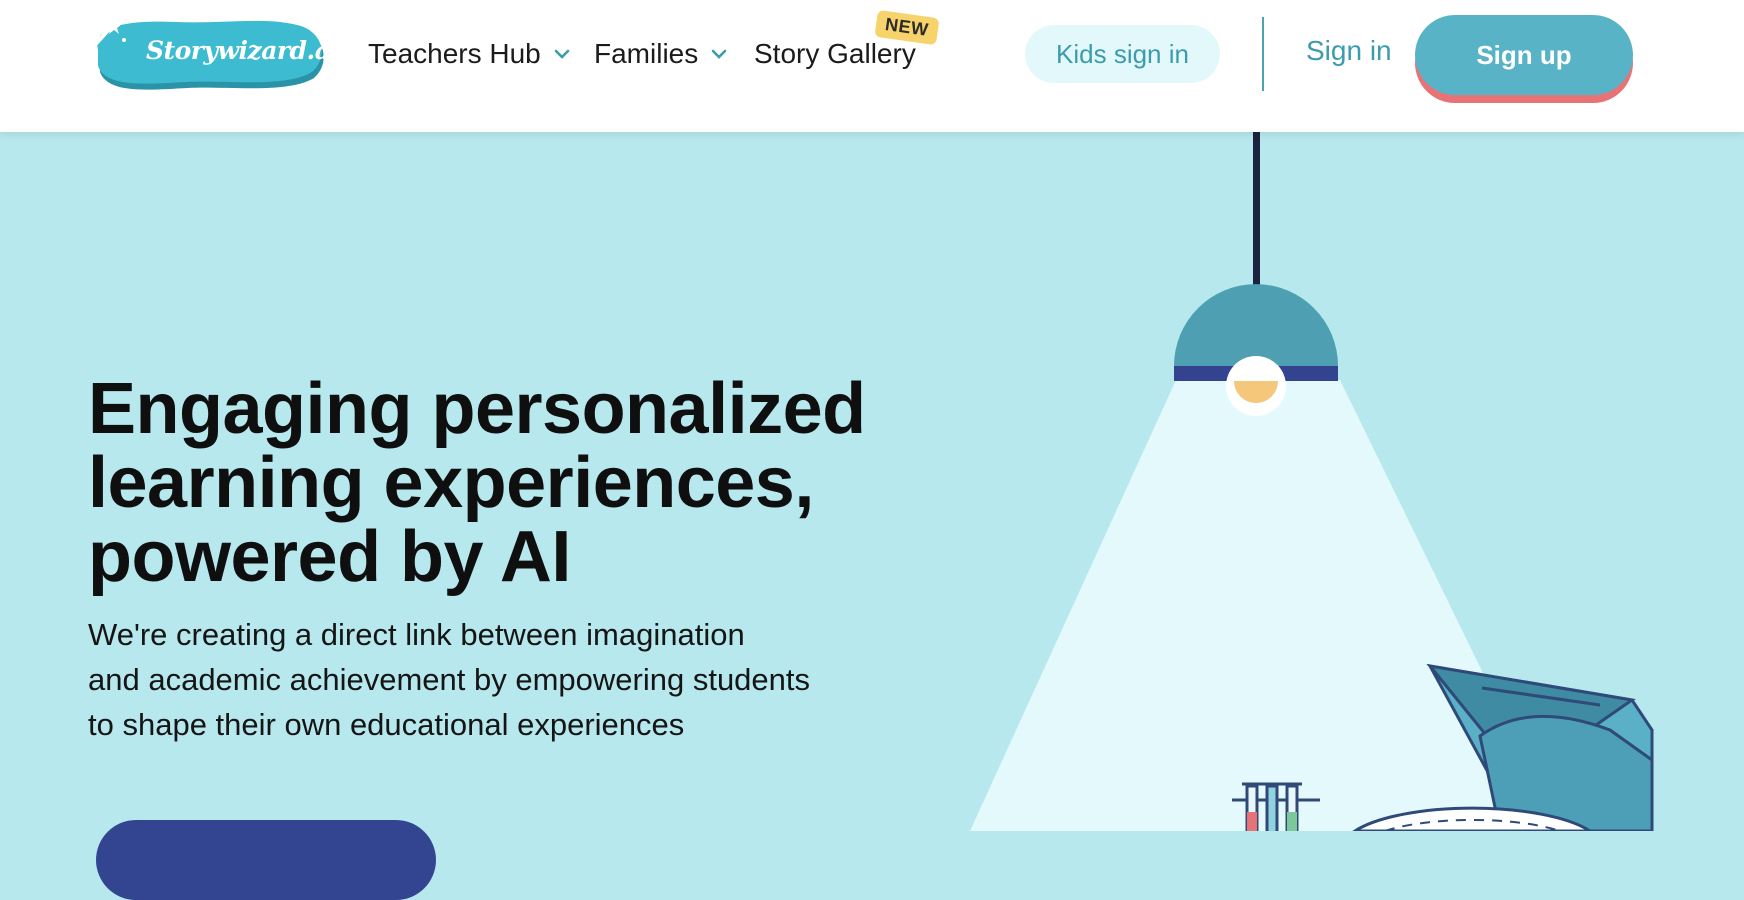  What do you see at coordinates (243, 50) in the screenshot?
I see `logo-text: Storywizard.ai` at bounding box center [243, 50].